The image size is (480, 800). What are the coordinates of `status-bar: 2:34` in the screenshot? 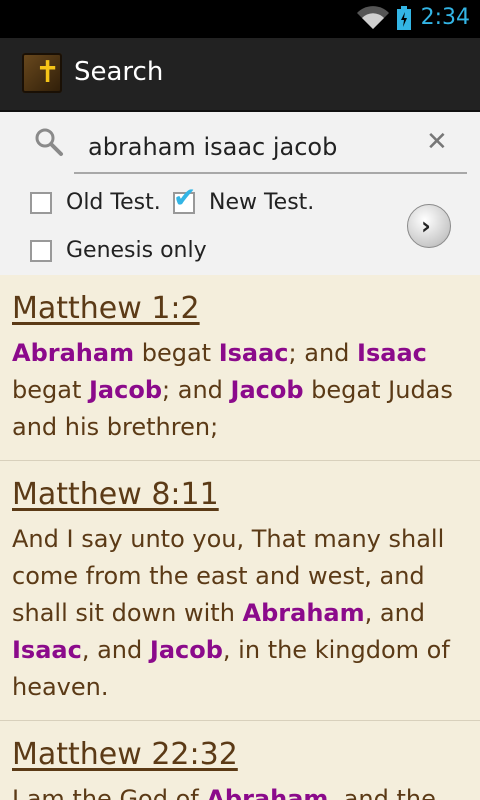 It's located at (240, 19).